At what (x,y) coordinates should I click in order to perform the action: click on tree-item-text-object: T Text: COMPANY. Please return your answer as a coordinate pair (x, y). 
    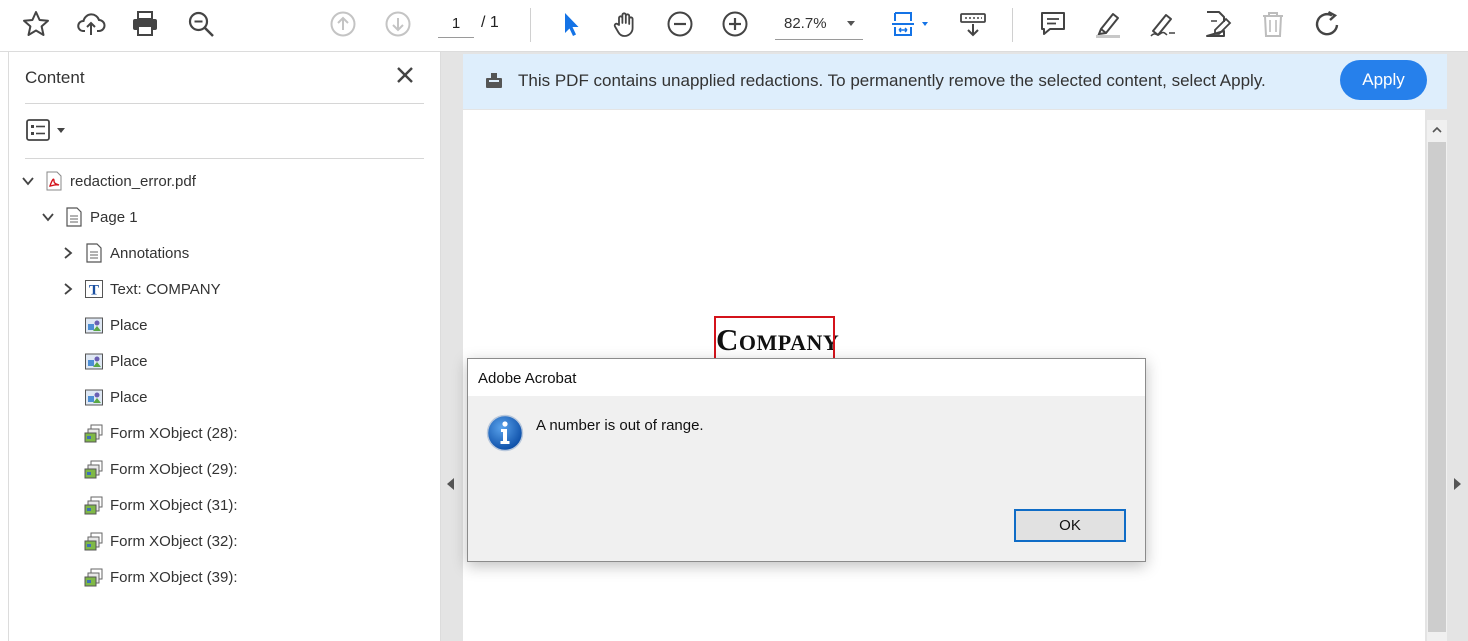
    Looking at the image, I should click on (140, 289).